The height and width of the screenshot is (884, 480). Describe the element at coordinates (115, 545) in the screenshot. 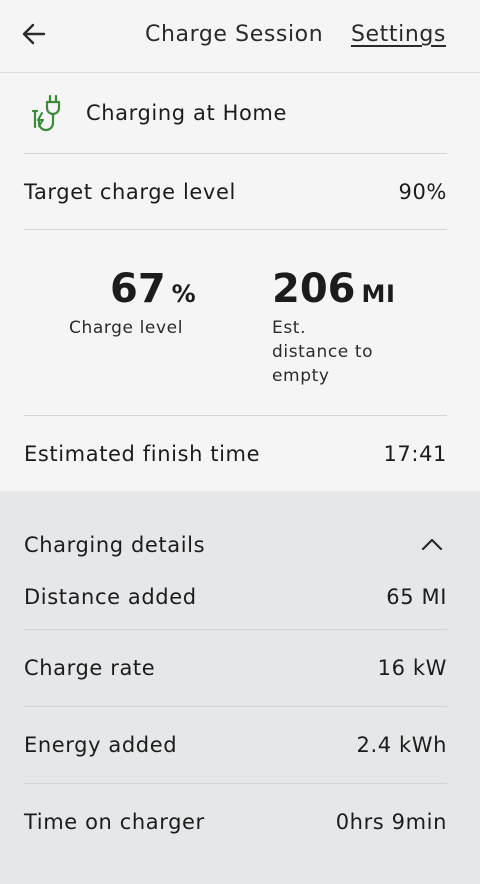

I see `charging-details-title: Charging details` at that location.